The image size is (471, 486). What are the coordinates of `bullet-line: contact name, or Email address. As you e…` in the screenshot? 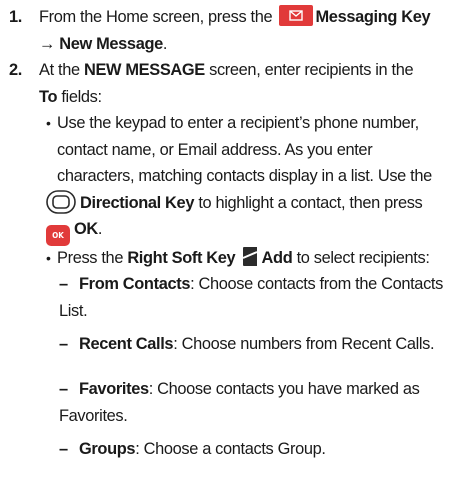 It's located at (215, 149).